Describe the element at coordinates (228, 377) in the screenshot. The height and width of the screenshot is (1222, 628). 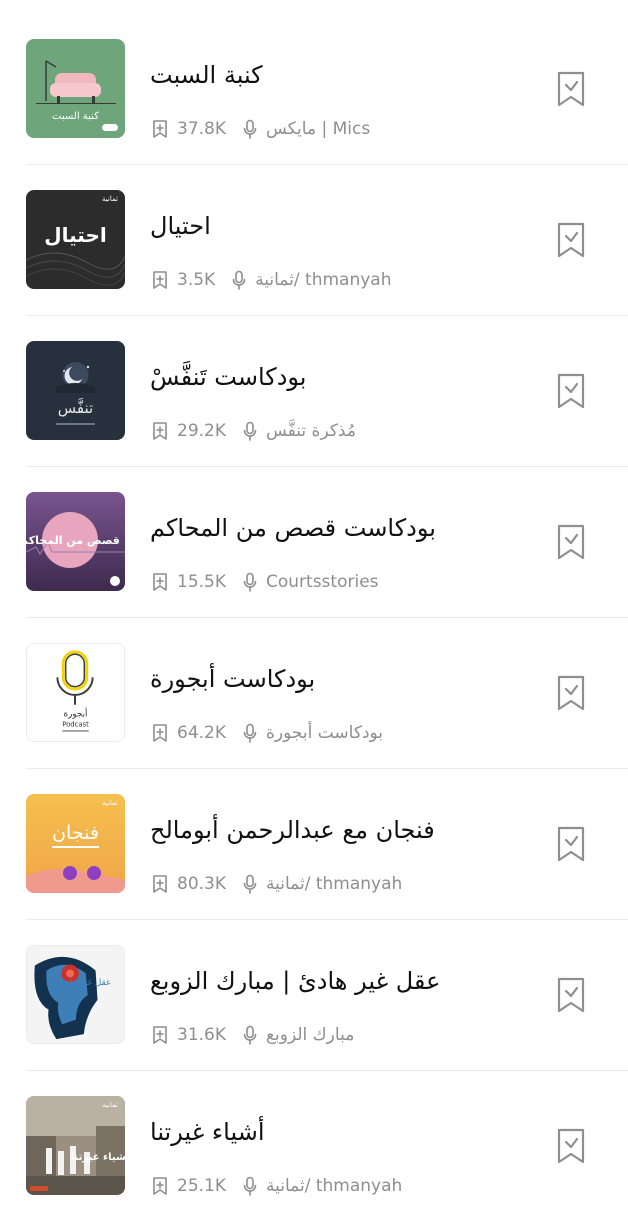
I see `podcast-title: بودكاست تَنفَّسْ` at that location.